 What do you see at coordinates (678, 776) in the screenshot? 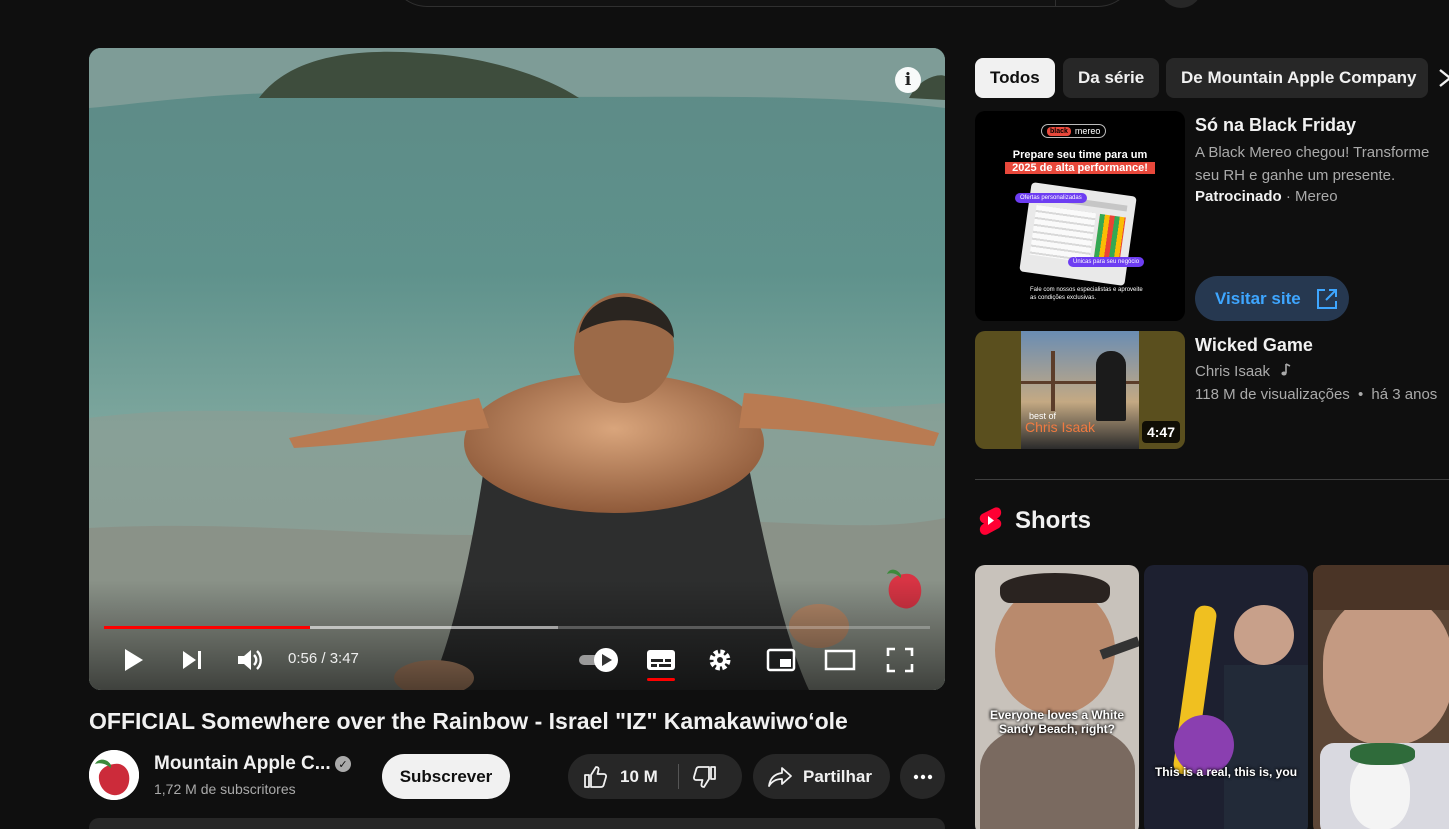
I see `like-separator` at bounding box center [678, 776].